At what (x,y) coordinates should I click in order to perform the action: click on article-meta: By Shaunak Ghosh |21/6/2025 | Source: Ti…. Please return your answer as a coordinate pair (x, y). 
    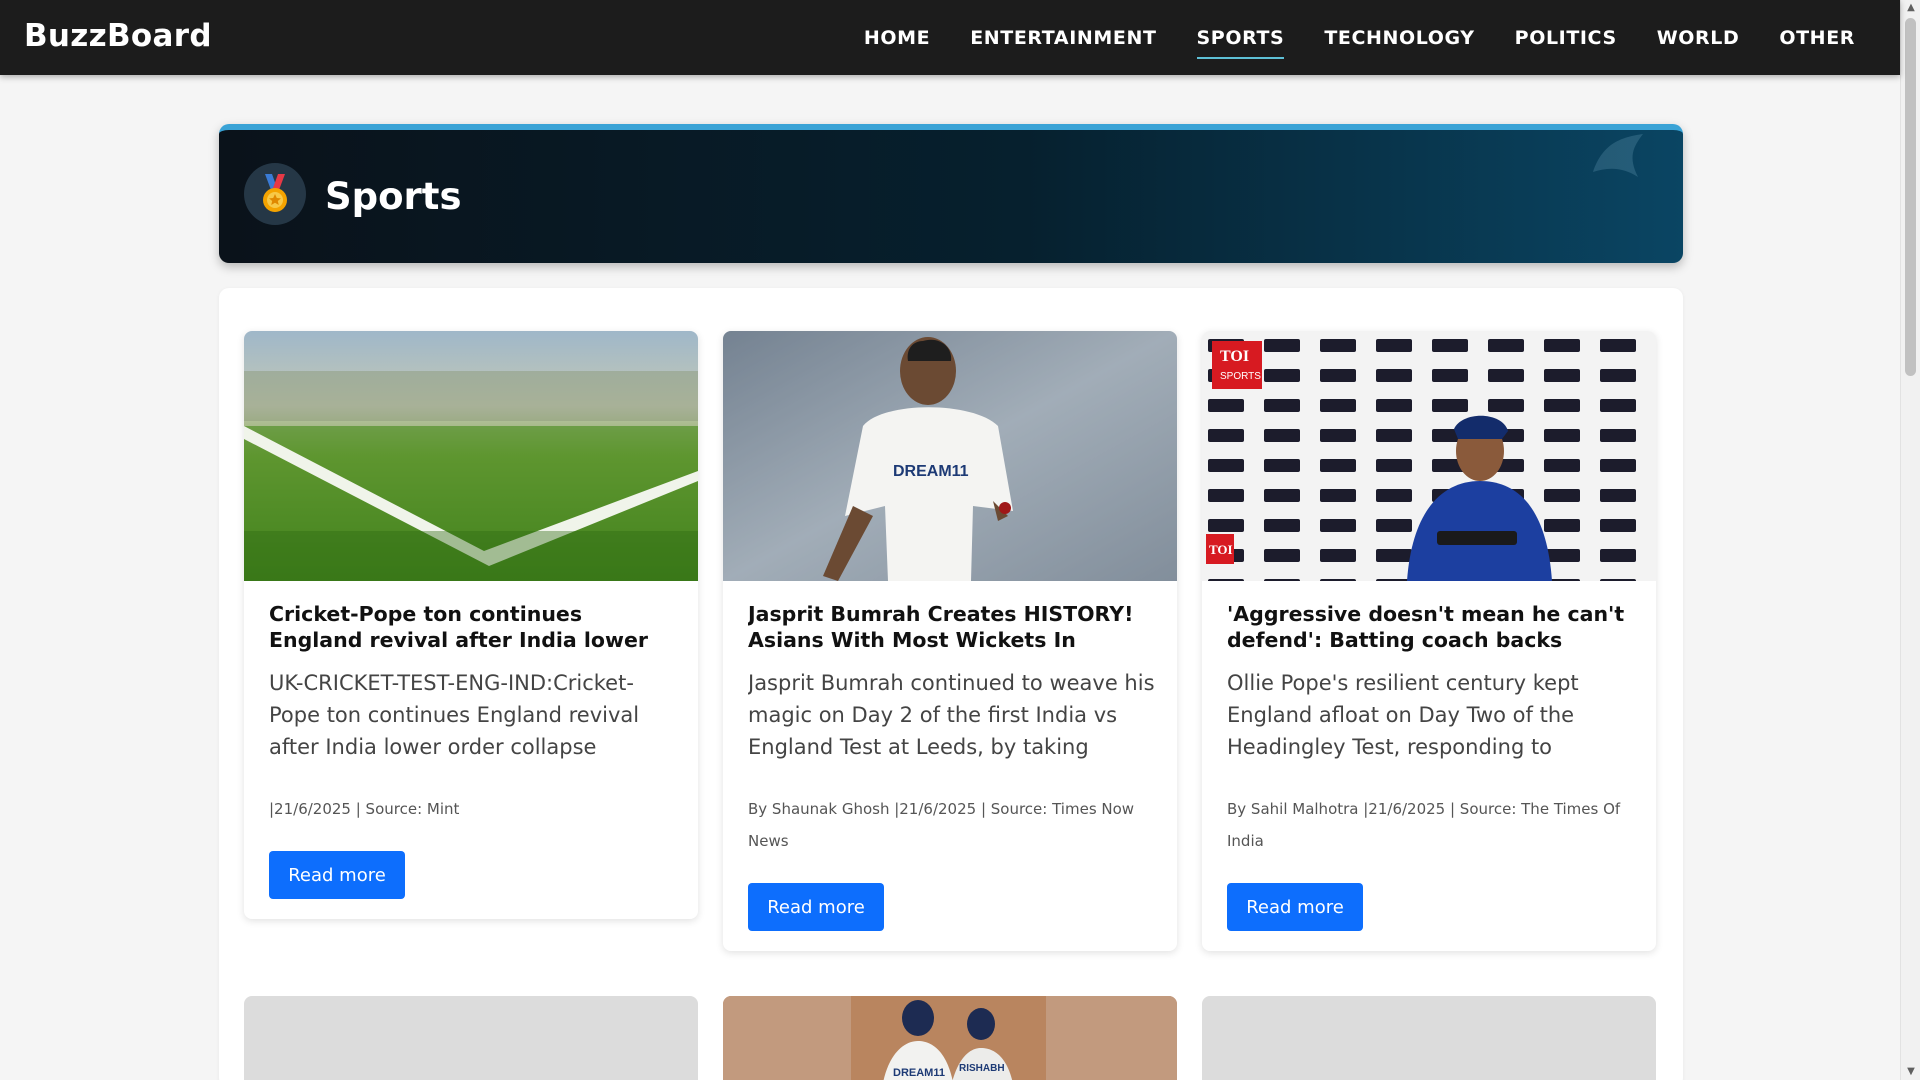
    Looking at the image, I should click on (941, 825).